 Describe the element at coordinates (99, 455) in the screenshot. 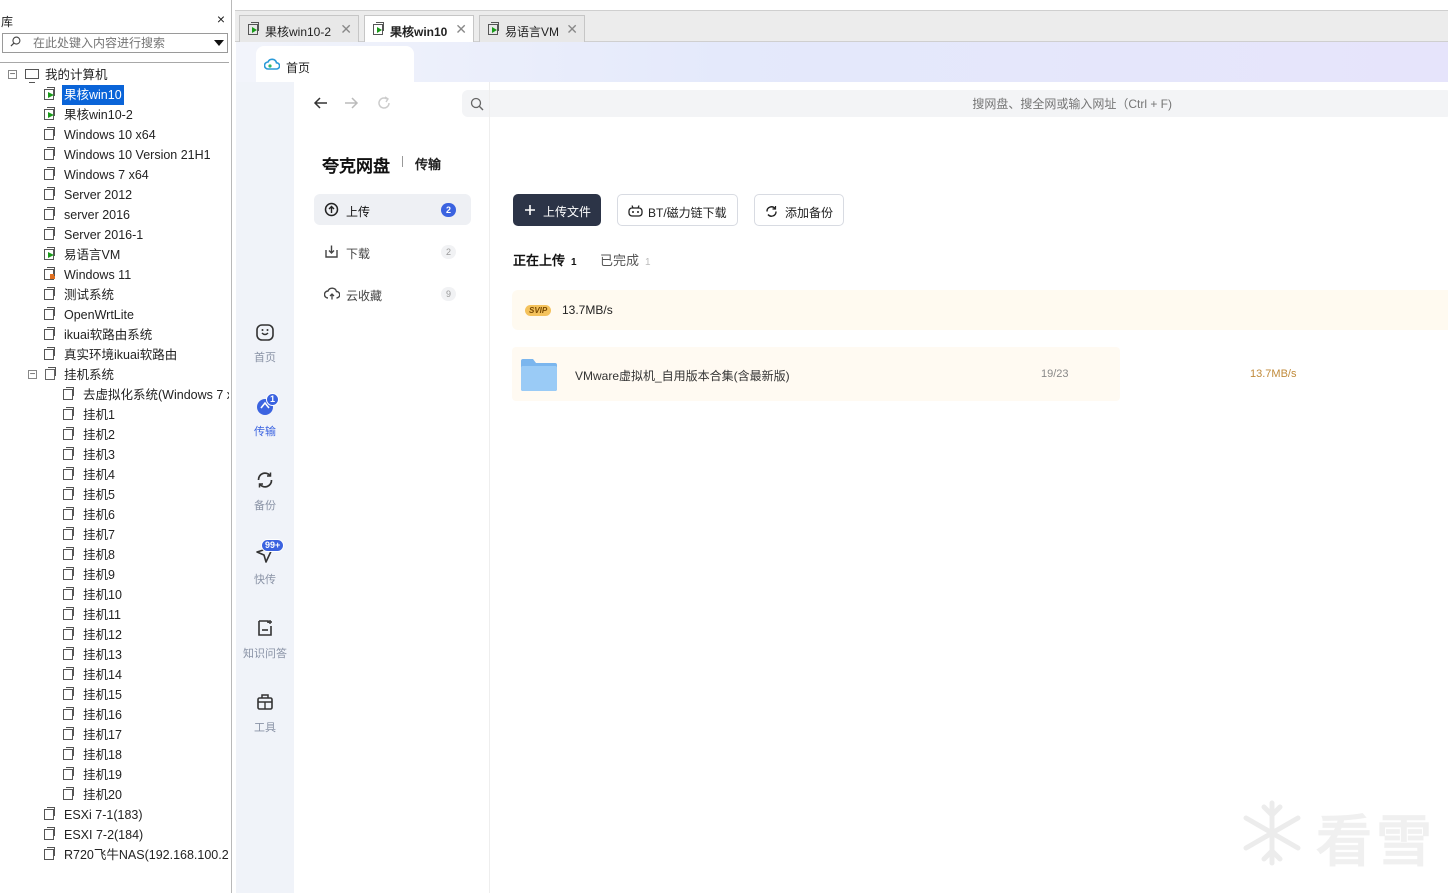

I see `tree-label: 挂机3` at that location.